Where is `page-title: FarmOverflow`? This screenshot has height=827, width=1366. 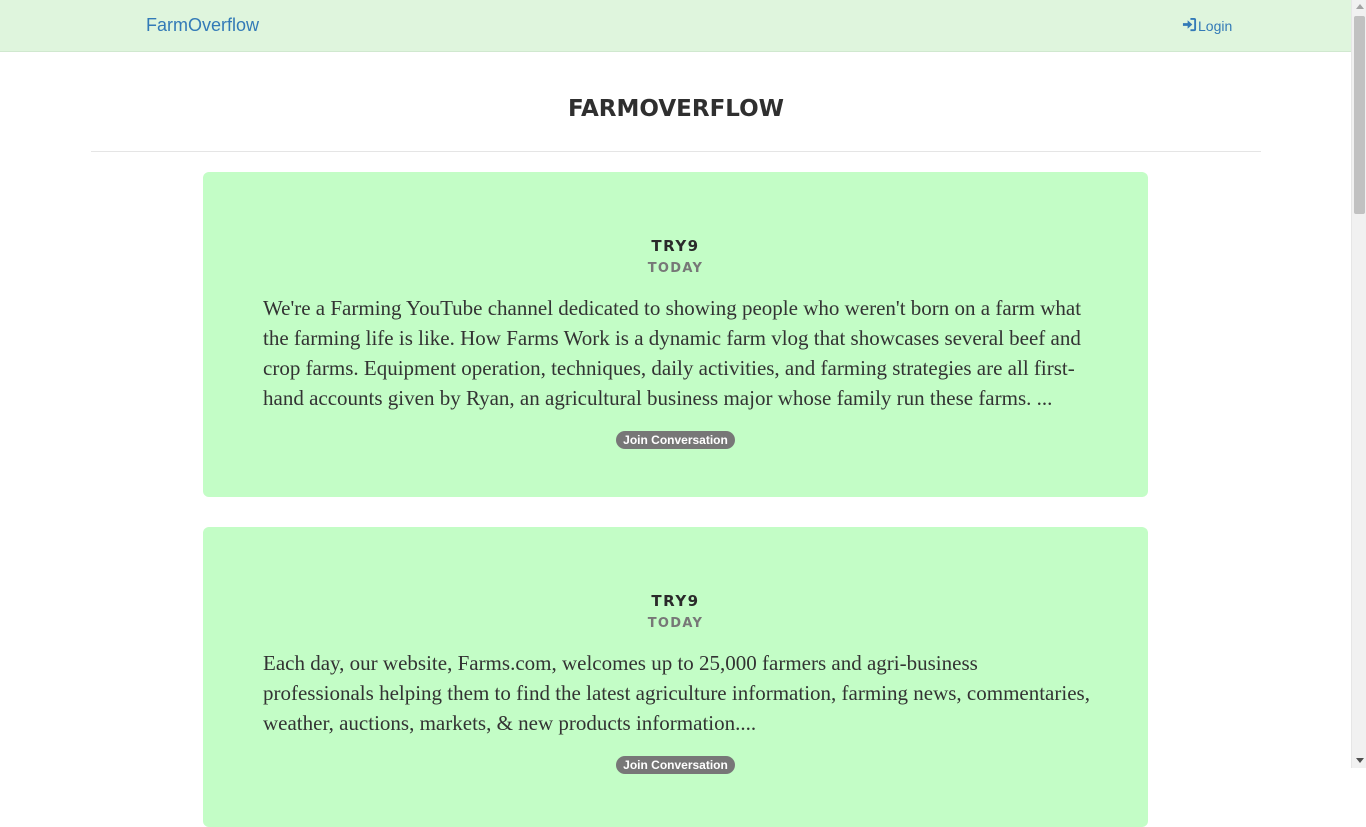
page-title: FarmOverflow is located at coordinates (676, 104).